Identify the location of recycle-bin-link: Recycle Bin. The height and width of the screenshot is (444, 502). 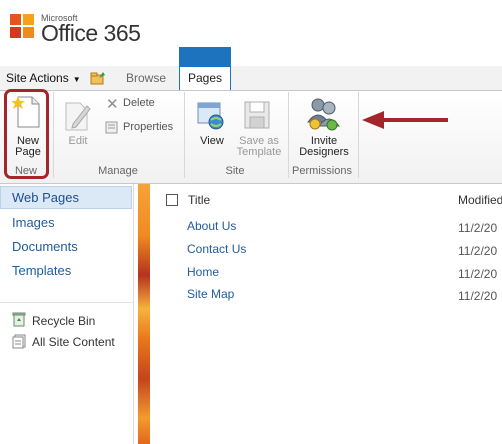
(63, 321).